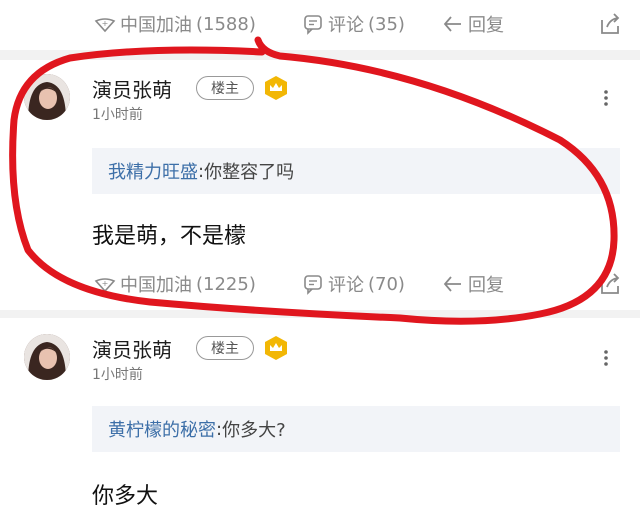 The image size is (640, 515). I want to click on comment-action-bar: + 中国加油 (1225) 评论 (70) 回复, so click(320, 284).